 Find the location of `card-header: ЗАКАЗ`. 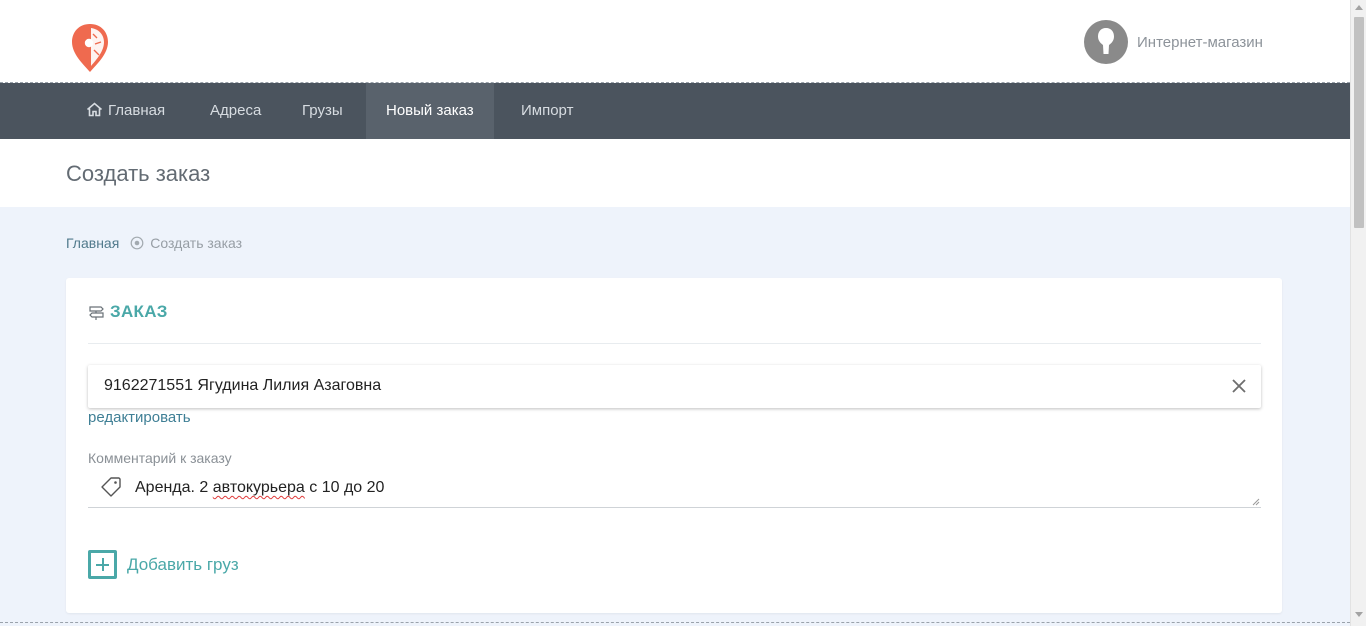

card-header: ЗАКАЗ is located at coordinates (128, 312).